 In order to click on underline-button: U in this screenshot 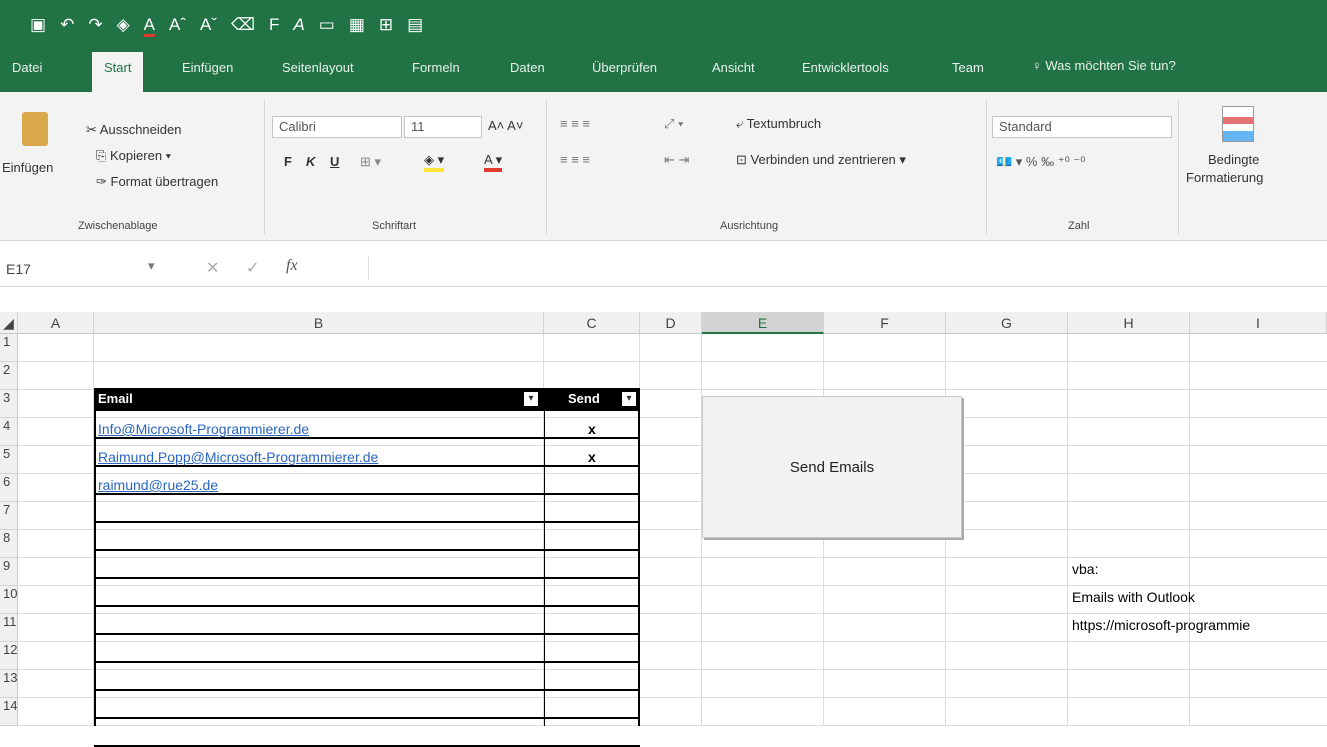, I will do `click(334, 161)`.